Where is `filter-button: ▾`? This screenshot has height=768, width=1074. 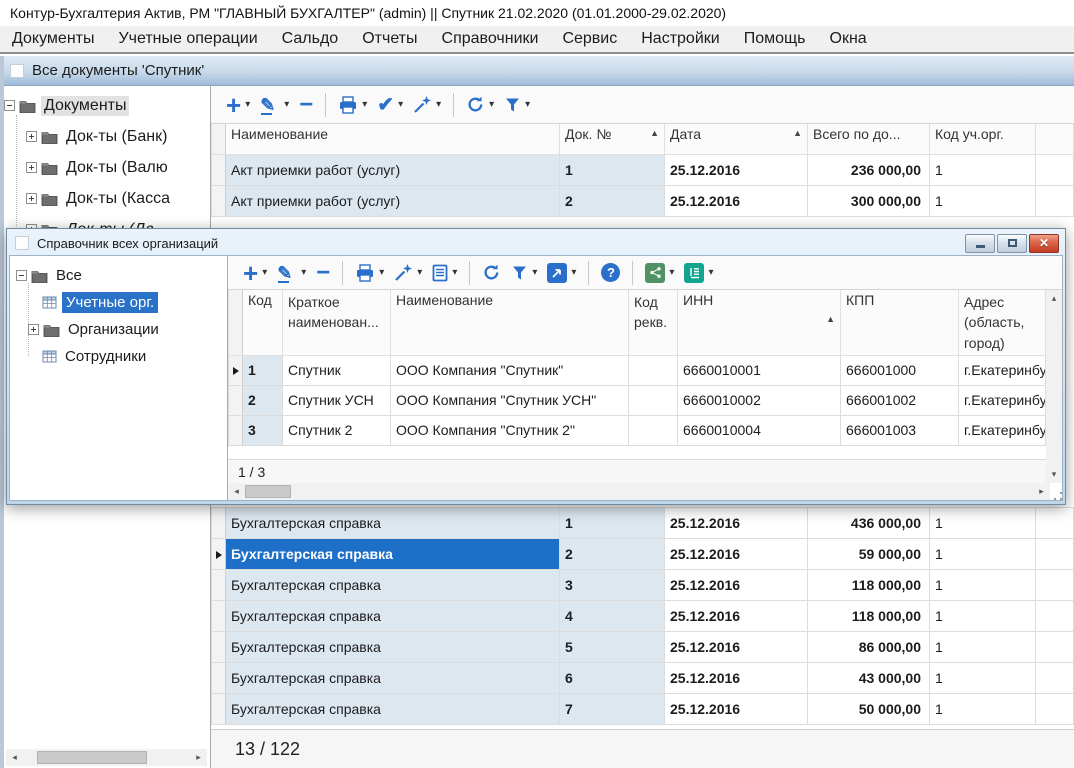 filter-button: ▾ is located at coordinates (524, 273).